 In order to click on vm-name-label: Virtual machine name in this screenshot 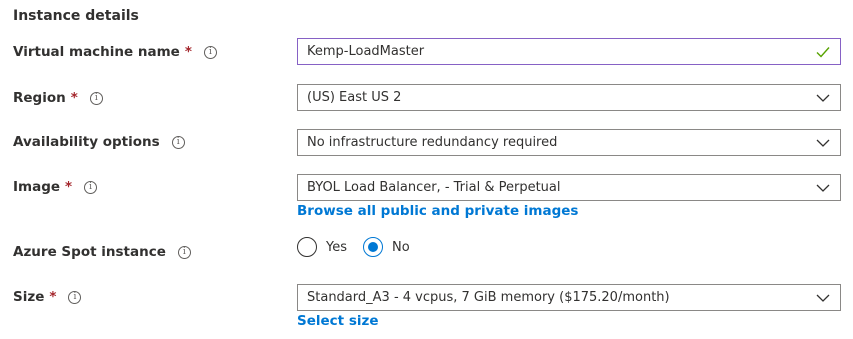, I will do `click(96, 52)`.